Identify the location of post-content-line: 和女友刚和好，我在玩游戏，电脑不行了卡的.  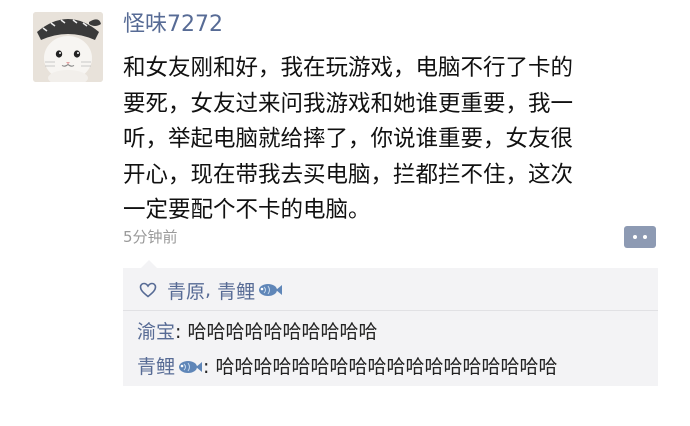
(348, 68).